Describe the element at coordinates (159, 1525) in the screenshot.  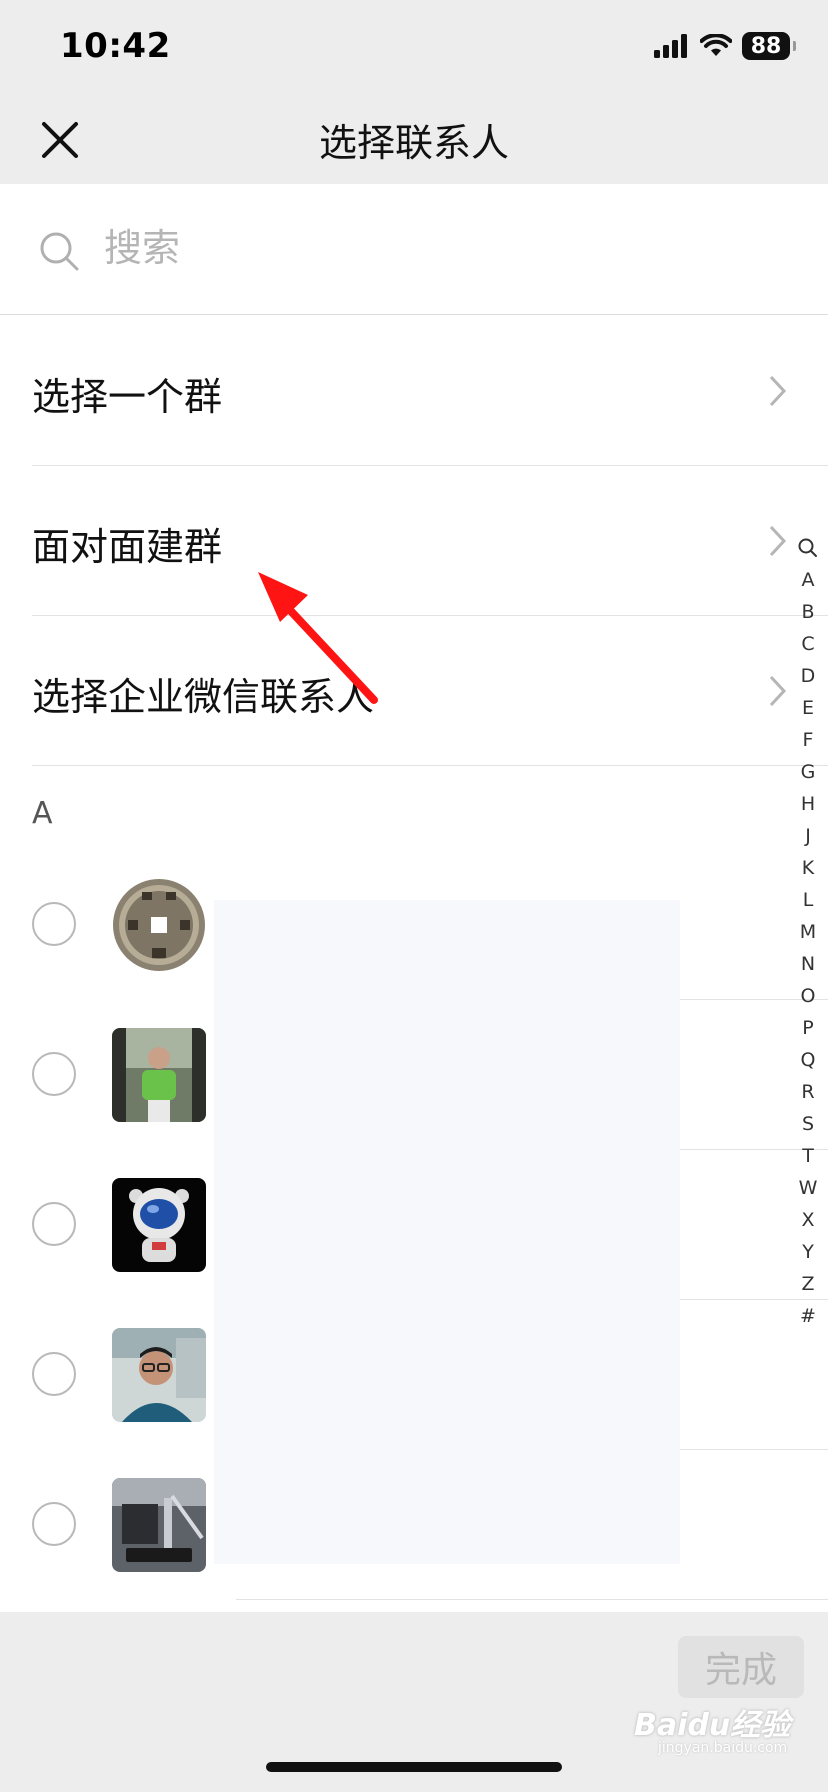
I see `machine-avatar` at that location.